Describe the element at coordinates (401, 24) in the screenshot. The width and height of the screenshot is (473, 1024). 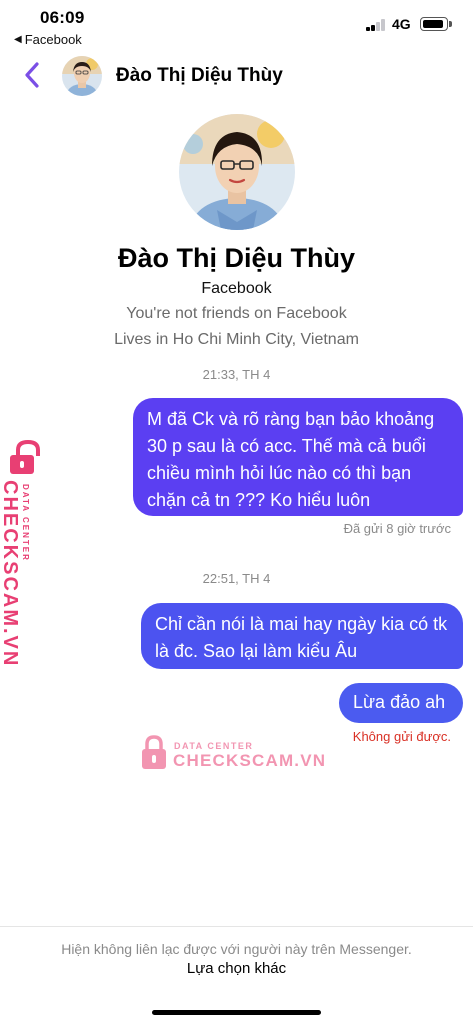
I see `network-type: 4G` at that location.